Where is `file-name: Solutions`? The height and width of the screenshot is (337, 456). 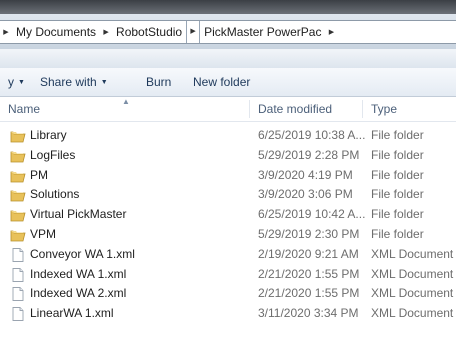
file-name: Solutions is located at coordinates (55, 194).